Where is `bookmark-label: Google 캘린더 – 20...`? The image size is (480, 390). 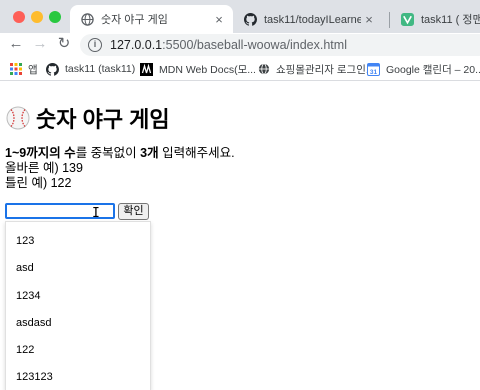
bookmark-label: Google 캘린더 – 20... is located at coordinates (433, 69).